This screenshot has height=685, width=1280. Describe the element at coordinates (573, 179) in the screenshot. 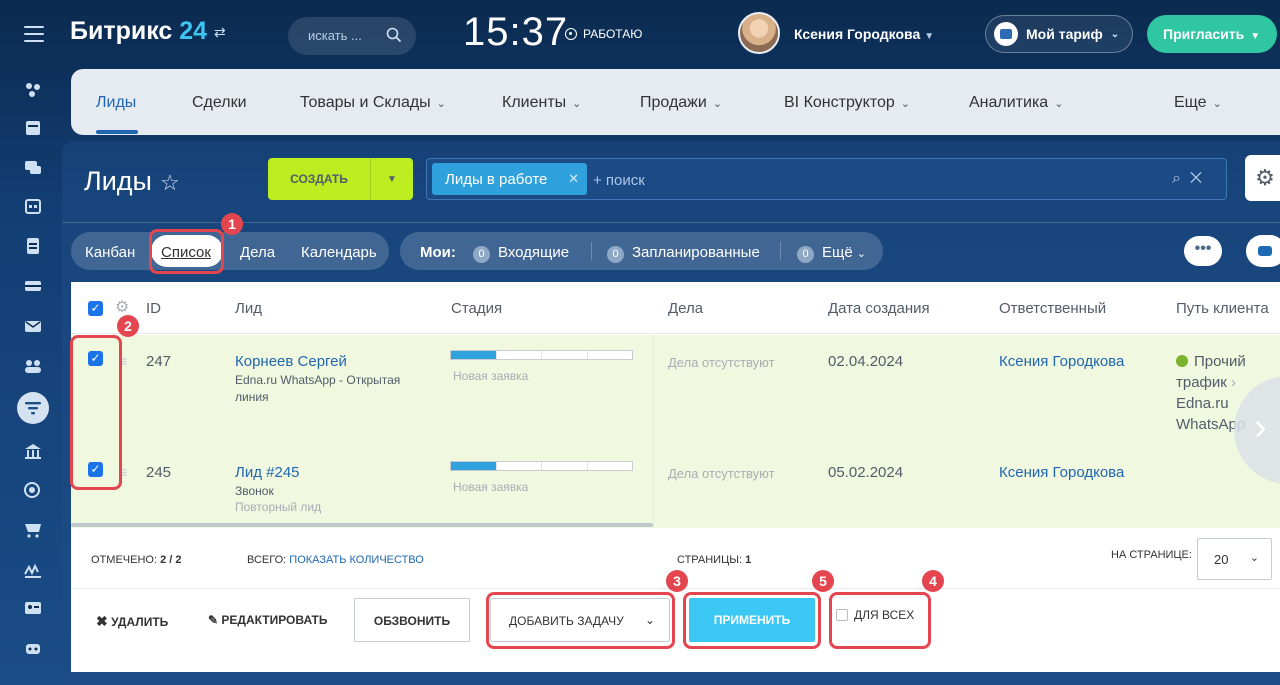

I see `close-icon: ✕` at that location.